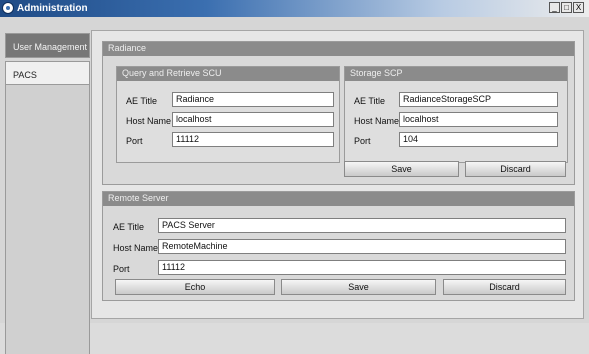  I want to click on remote-host-name-label: Host Name, so click(136, 248).